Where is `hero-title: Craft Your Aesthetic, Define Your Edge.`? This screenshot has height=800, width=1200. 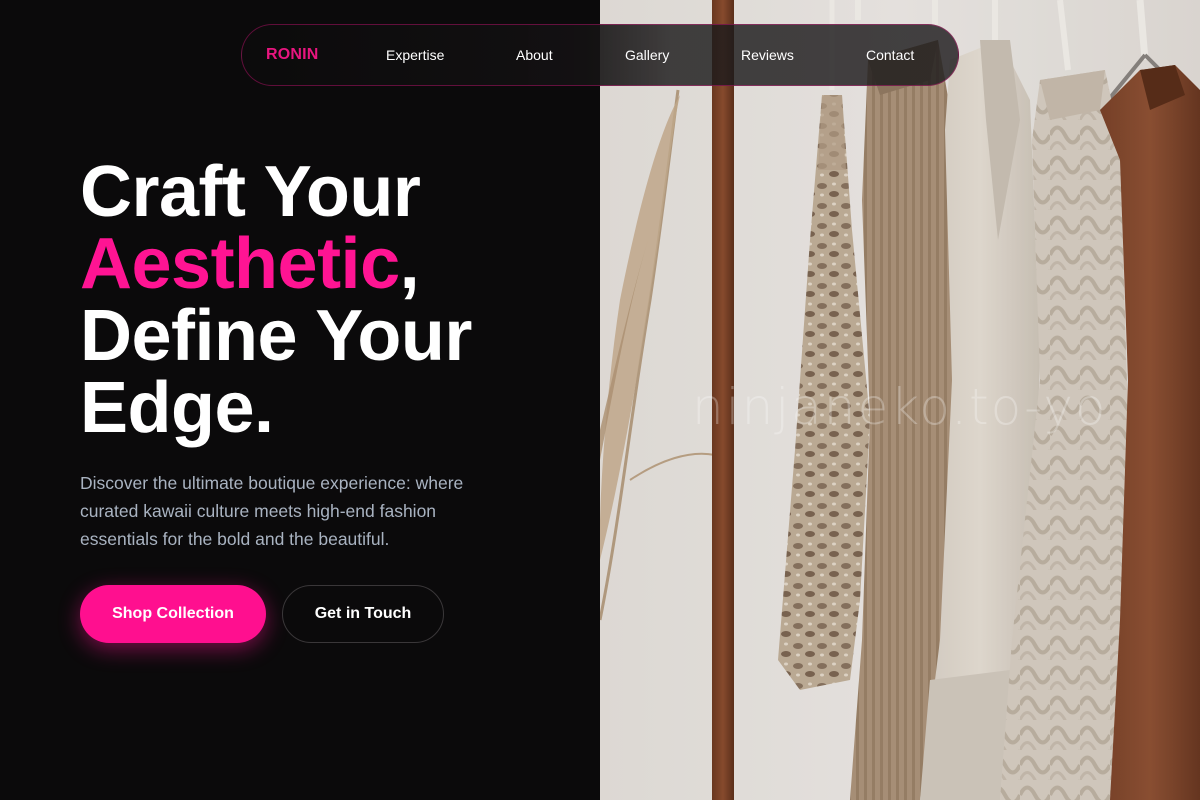 hero-title: Craft Your Aesthetic, Define Your Edge. is located at coordinates (276, 300).